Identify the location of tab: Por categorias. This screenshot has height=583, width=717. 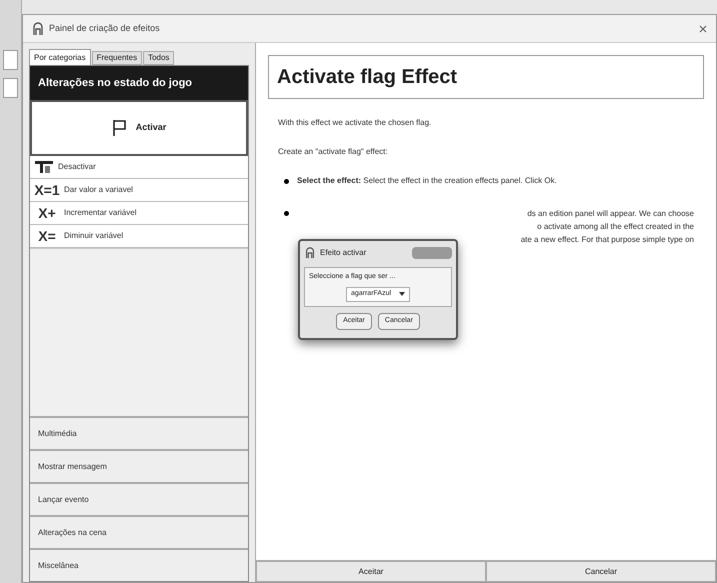
(60, 57).